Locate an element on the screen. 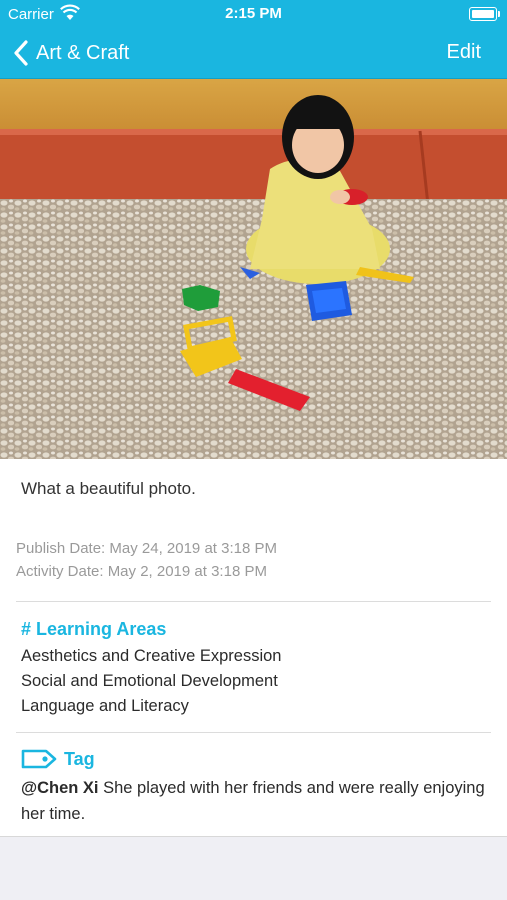 This screenshot has height=900, width=507. battery-icon is located at coordinates (484, 14).